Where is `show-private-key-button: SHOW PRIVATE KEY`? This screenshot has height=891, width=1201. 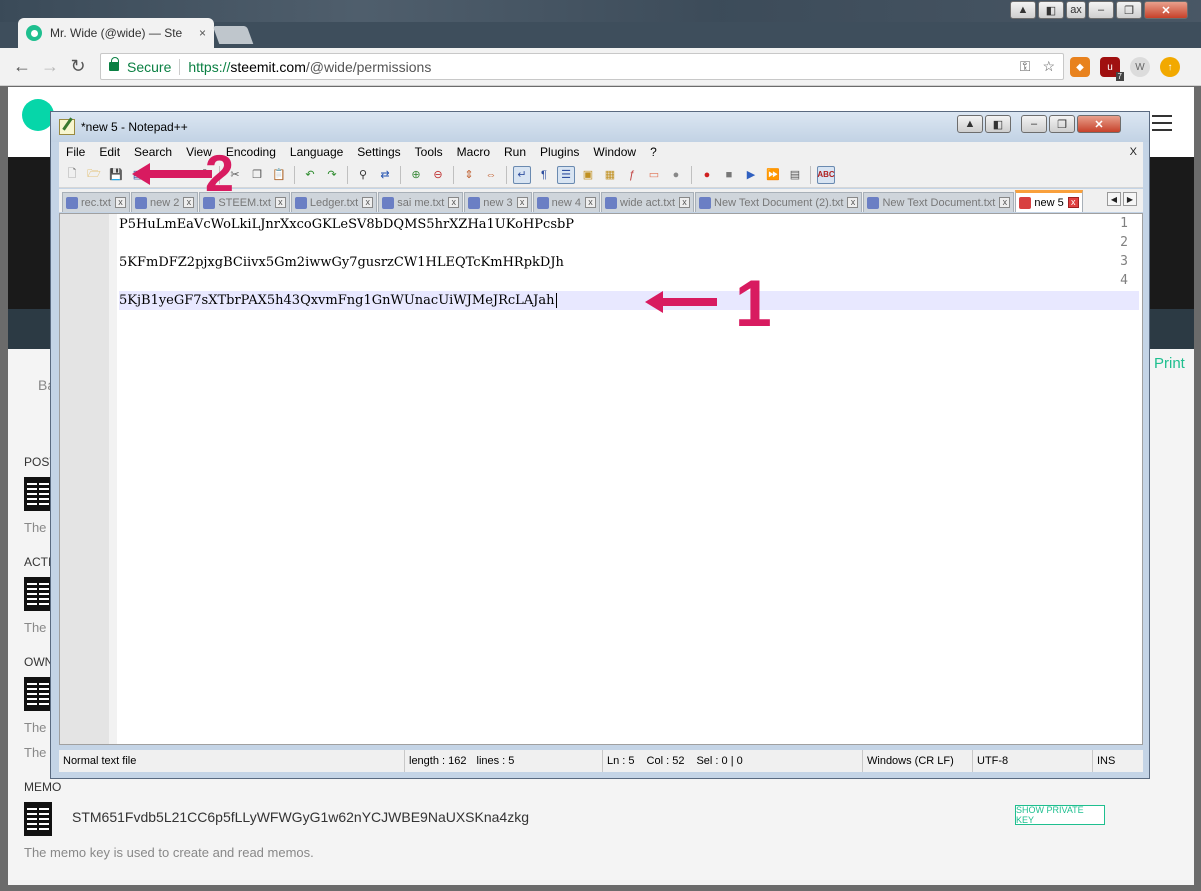 show-private-key-button: SHOW PRIVATE KEY is located at coordinates (1060, 815).